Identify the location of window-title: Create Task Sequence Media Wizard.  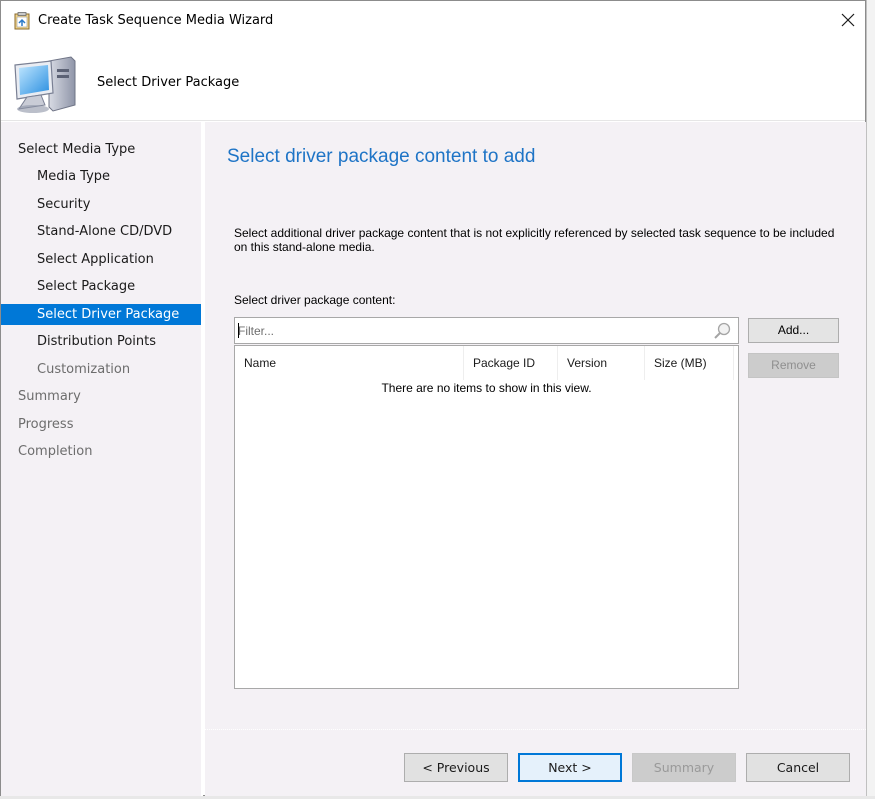
(156, 20).